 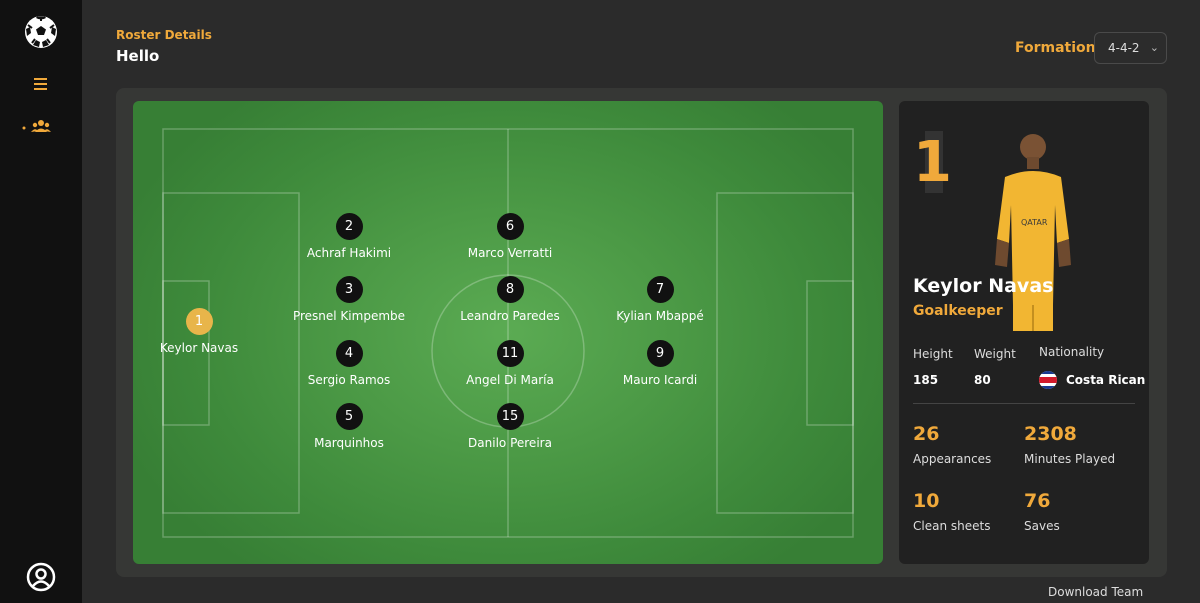 What do you see at coordinates (1033, 229) in the screenshot?
I see `player-photo: QATAR` at bounding box center [1033, 229].